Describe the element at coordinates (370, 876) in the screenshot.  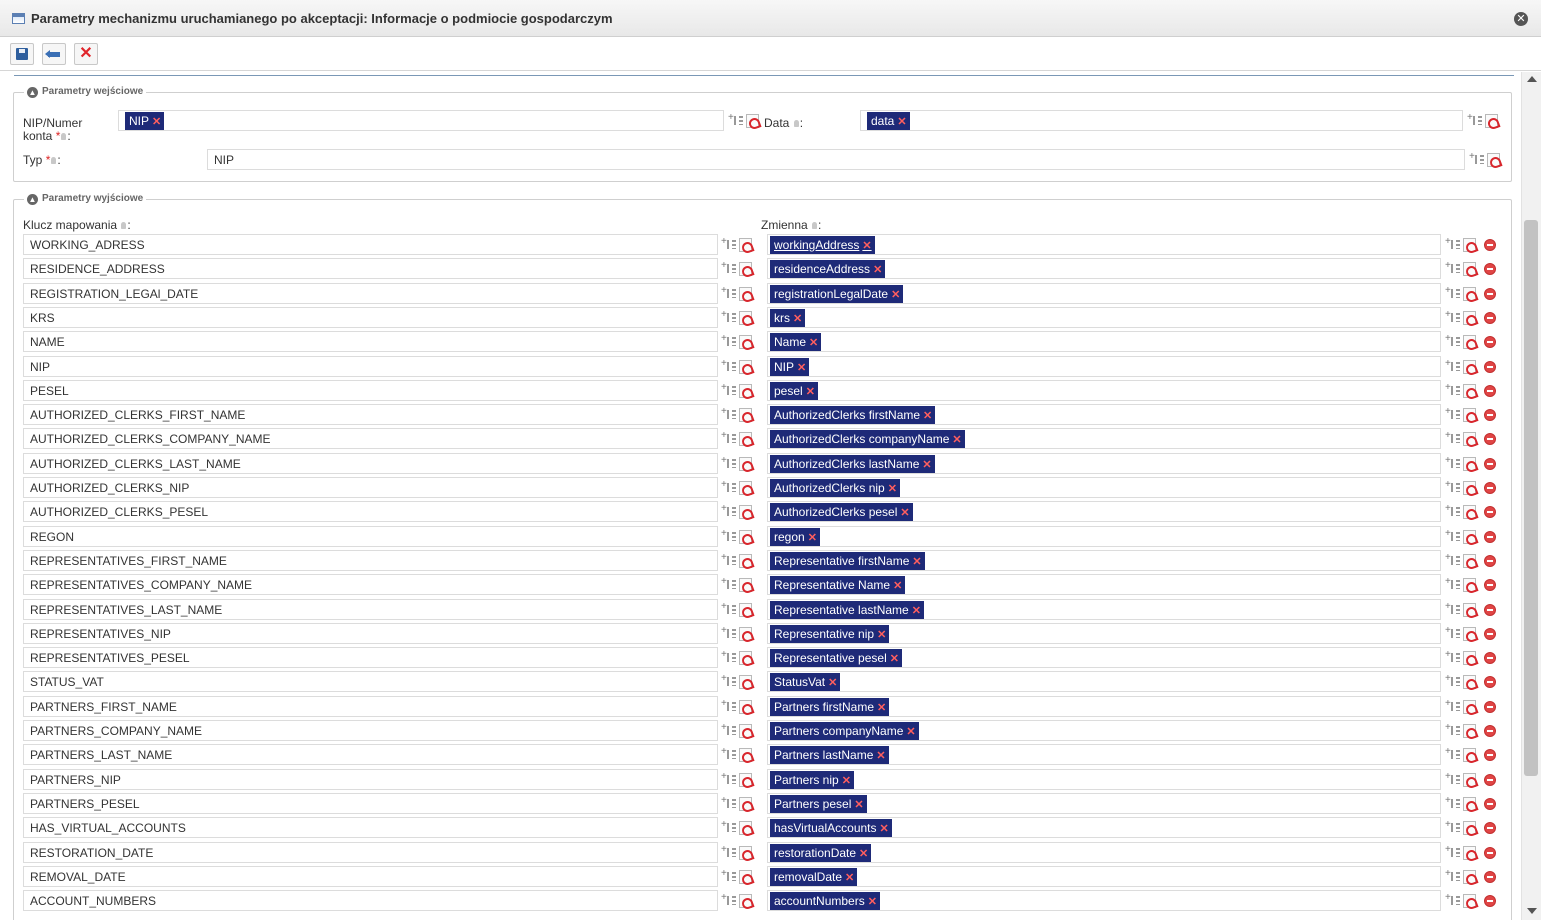
I see `mapping-key-field: REMOVAL_DATE` at that location.